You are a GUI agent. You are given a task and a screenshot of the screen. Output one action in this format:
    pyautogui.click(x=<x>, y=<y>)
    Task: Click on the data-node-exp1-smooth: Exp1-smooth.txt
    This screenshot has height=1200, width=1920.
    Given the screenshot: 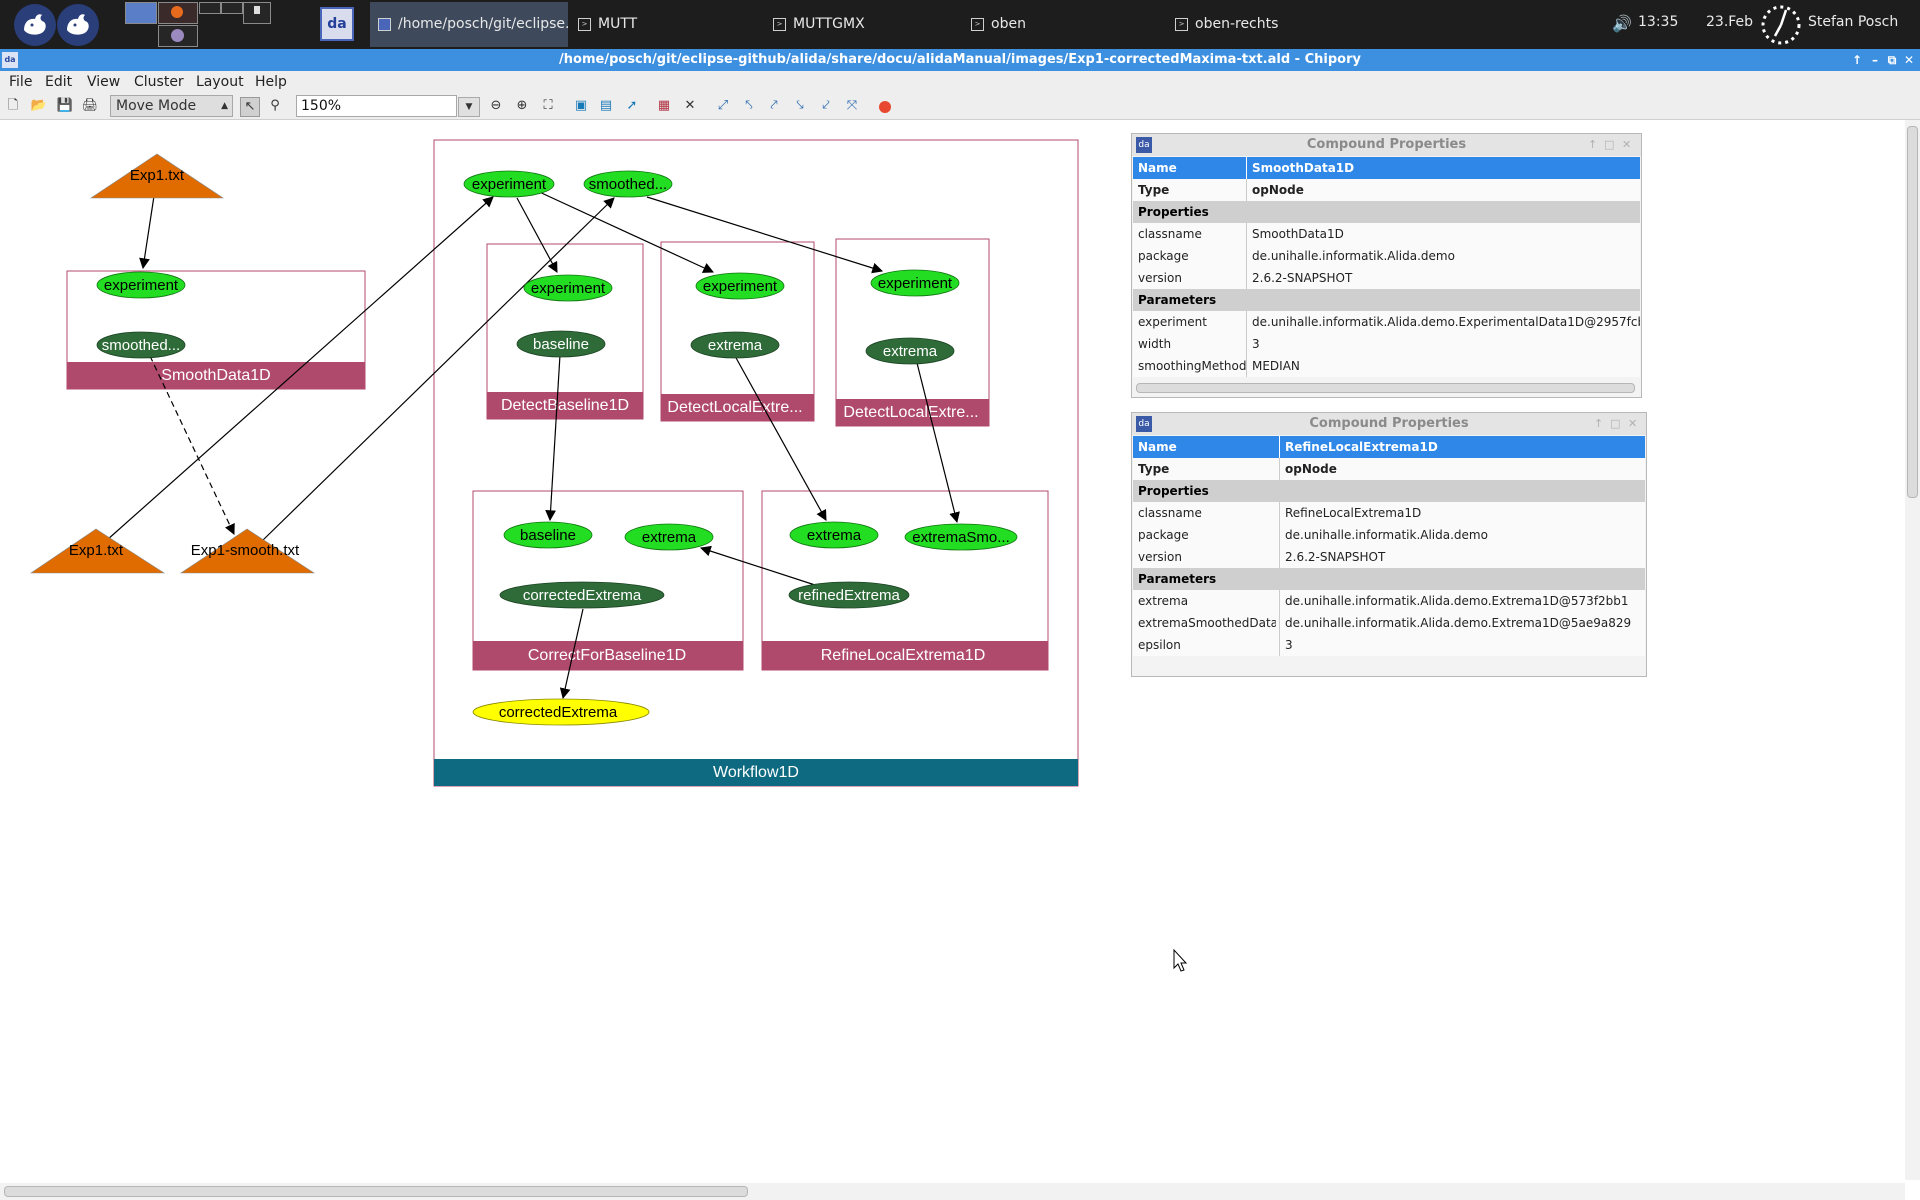 What is the action you would take?
    pyautogui.click(x=248, y=551)
    